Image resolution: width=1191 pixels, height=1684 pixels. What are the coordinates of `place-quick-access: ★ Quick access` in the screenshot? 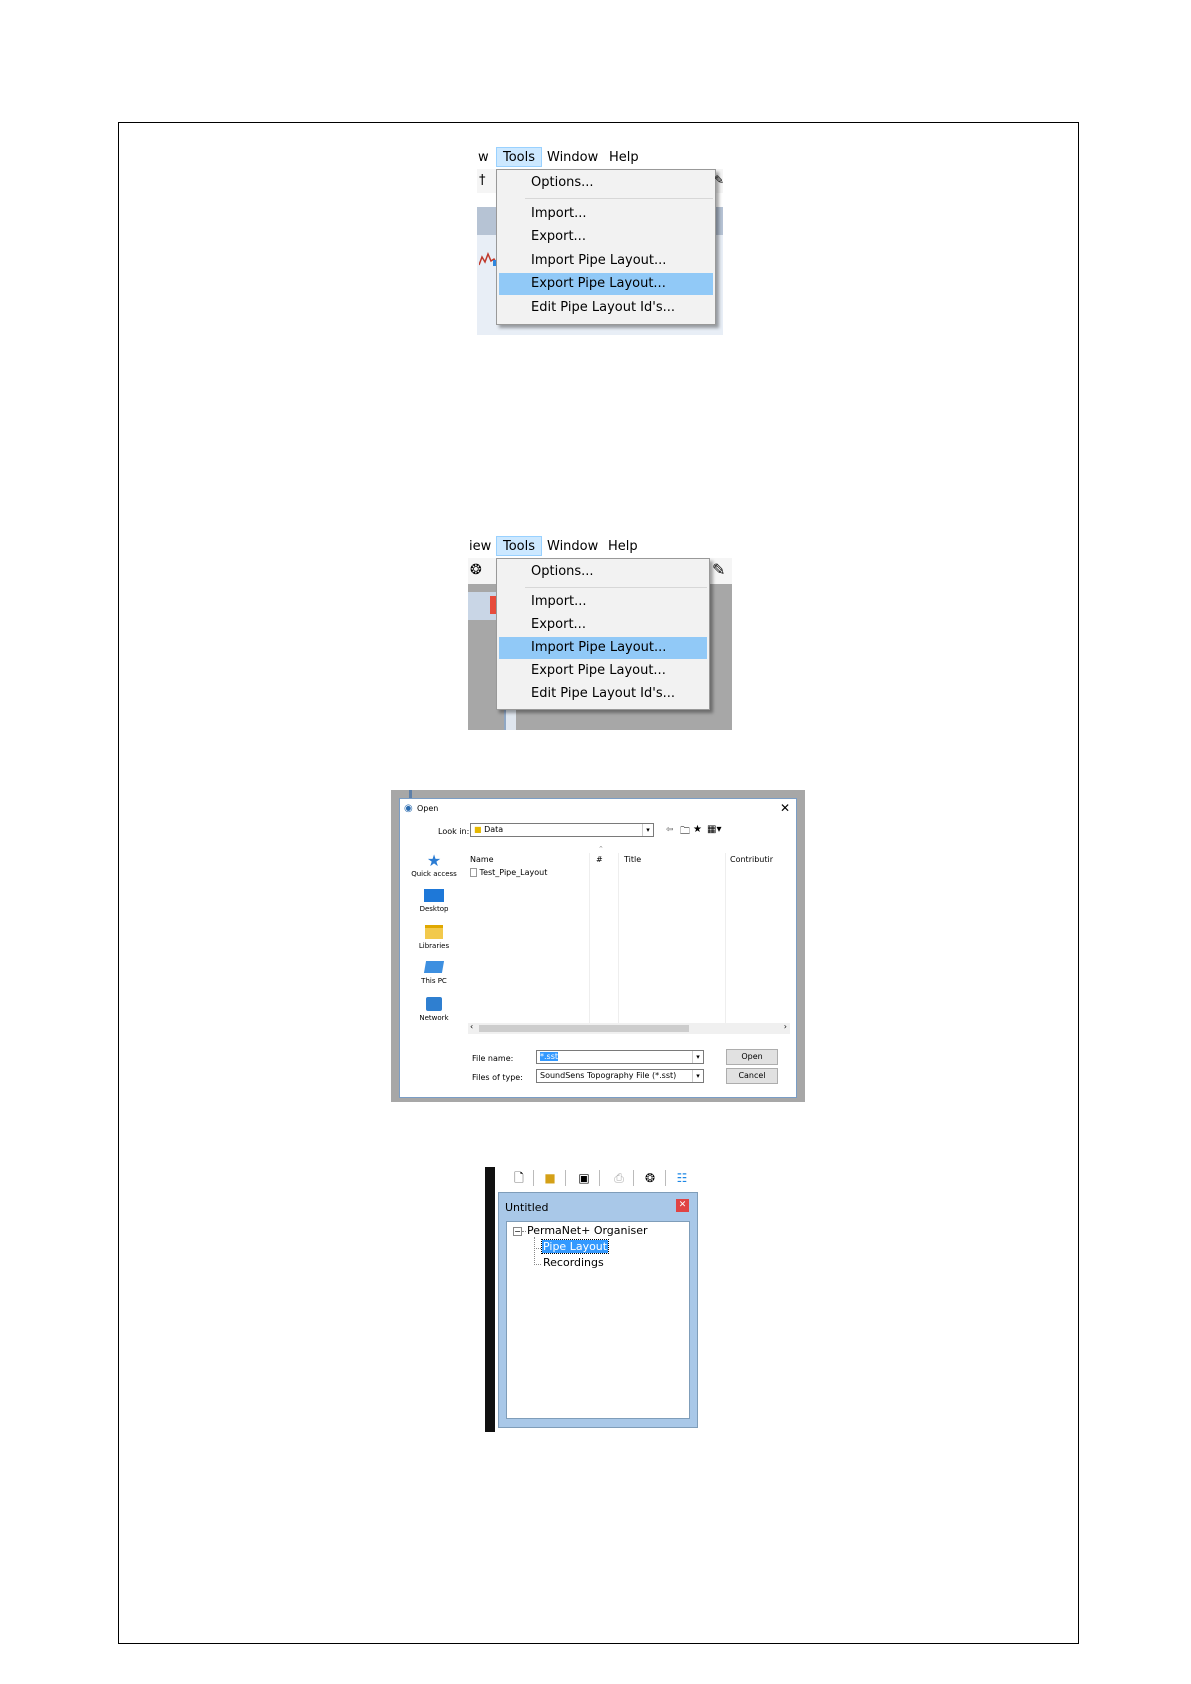 It's located at (434, 864).